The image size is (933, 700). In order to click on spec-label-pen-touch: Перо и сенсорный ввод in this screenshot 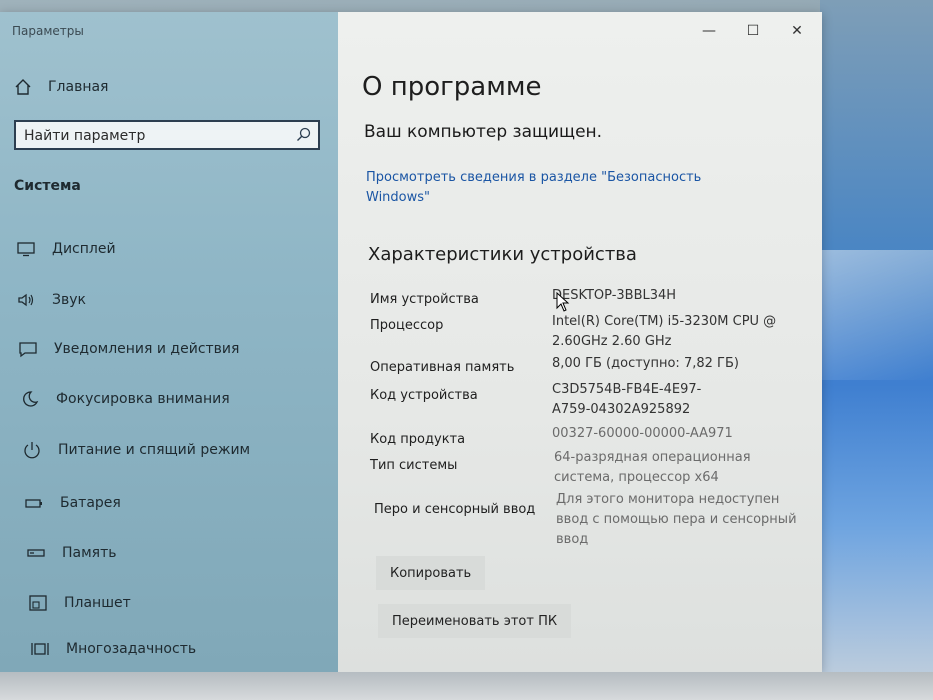, I will do `click(455, 509)`.